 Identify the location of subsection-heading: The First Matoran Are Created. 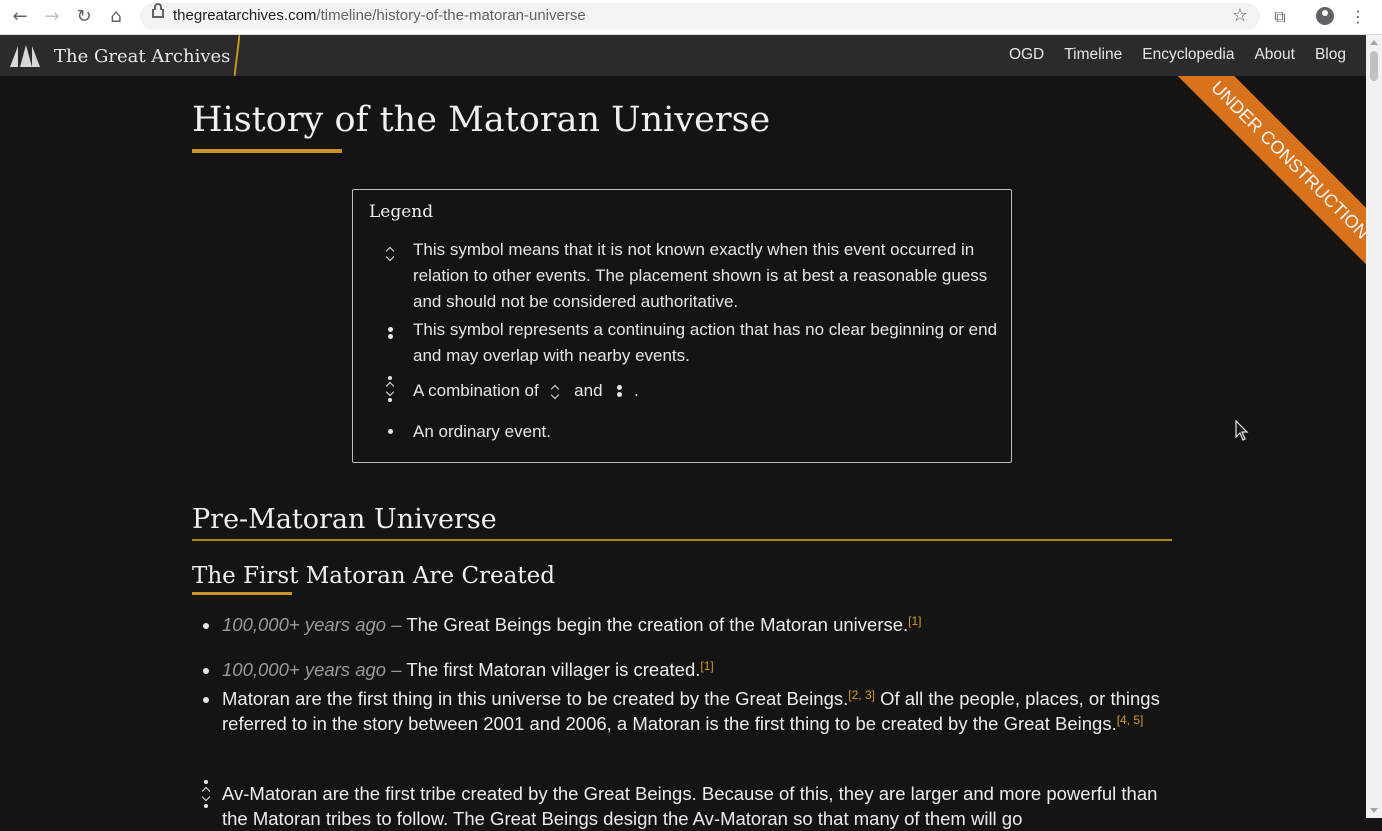
(373, 576).